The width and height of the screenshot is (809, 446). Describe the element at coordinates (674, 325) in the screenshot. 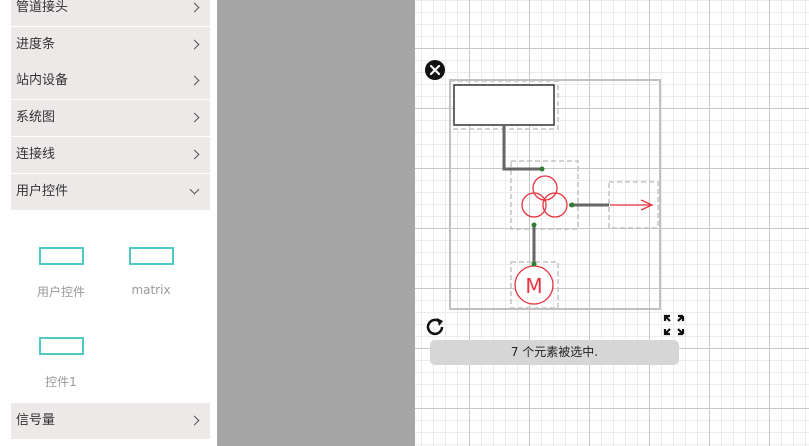

I see `fullscreen-icon` at that location.